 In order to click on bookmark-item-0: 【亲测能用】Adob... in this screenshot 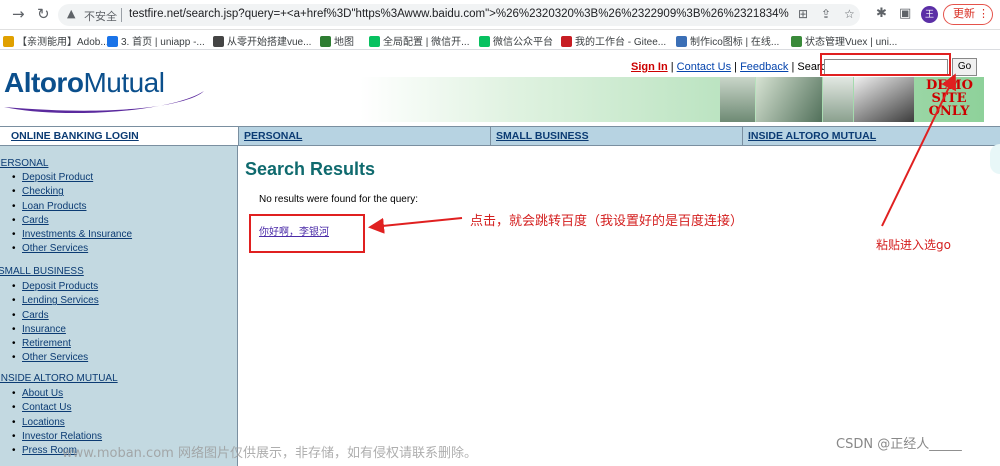, I will do `click(56, 40)`.